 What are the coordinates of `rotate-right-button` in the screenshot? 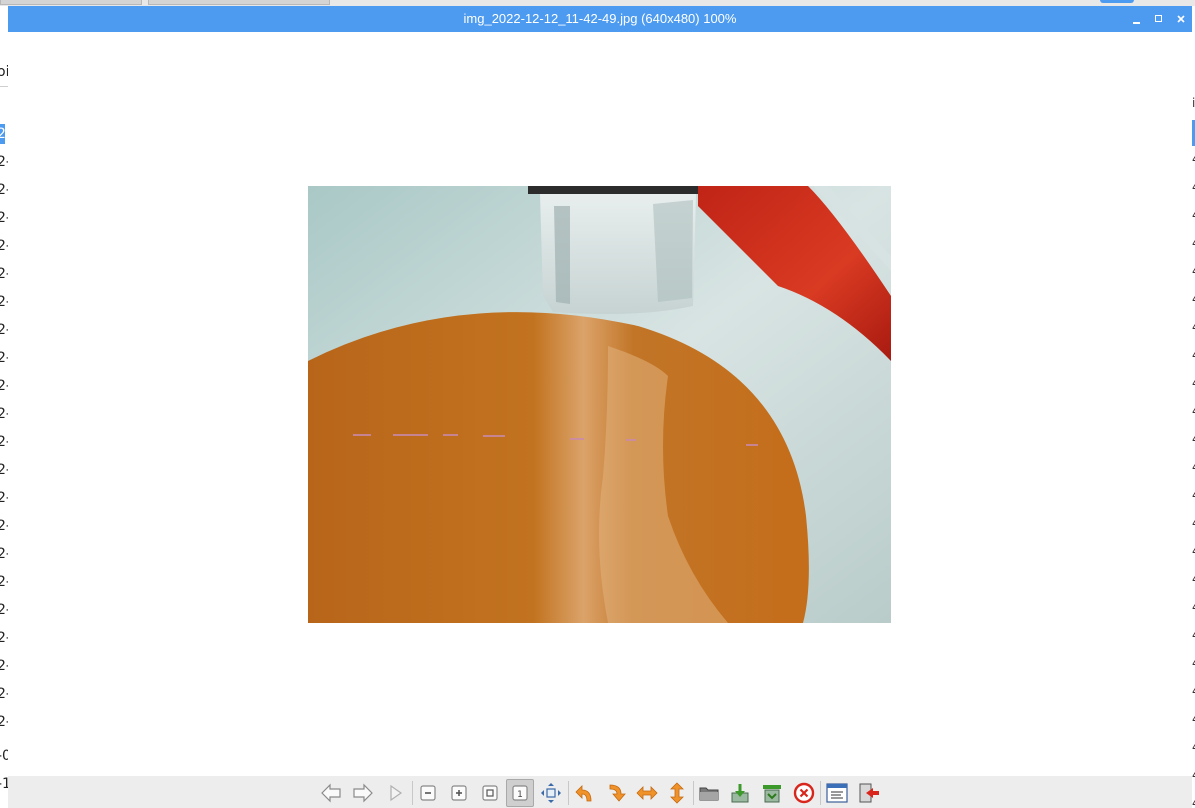 It's located at (616, 793).